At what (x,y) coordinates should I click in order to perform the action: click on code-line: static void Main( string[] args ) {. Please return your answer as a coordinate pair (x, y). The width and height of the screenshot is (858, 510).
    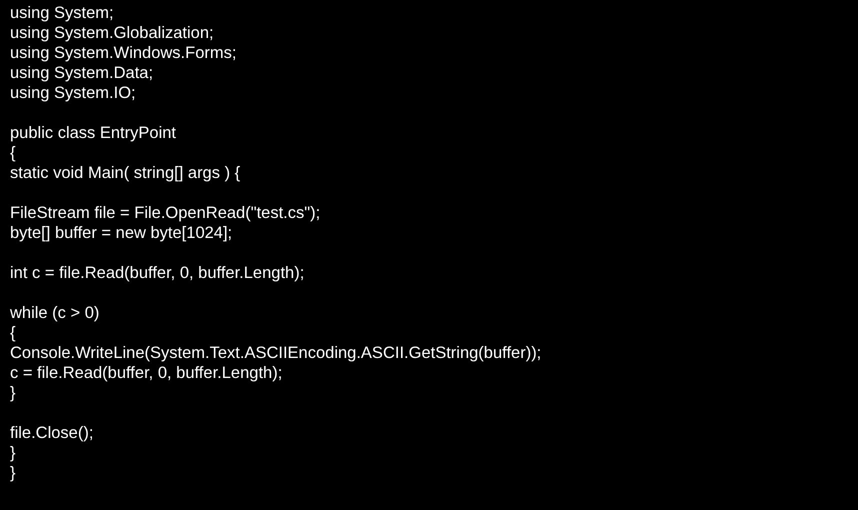
    Looking at the image, I should click on (125, 173).